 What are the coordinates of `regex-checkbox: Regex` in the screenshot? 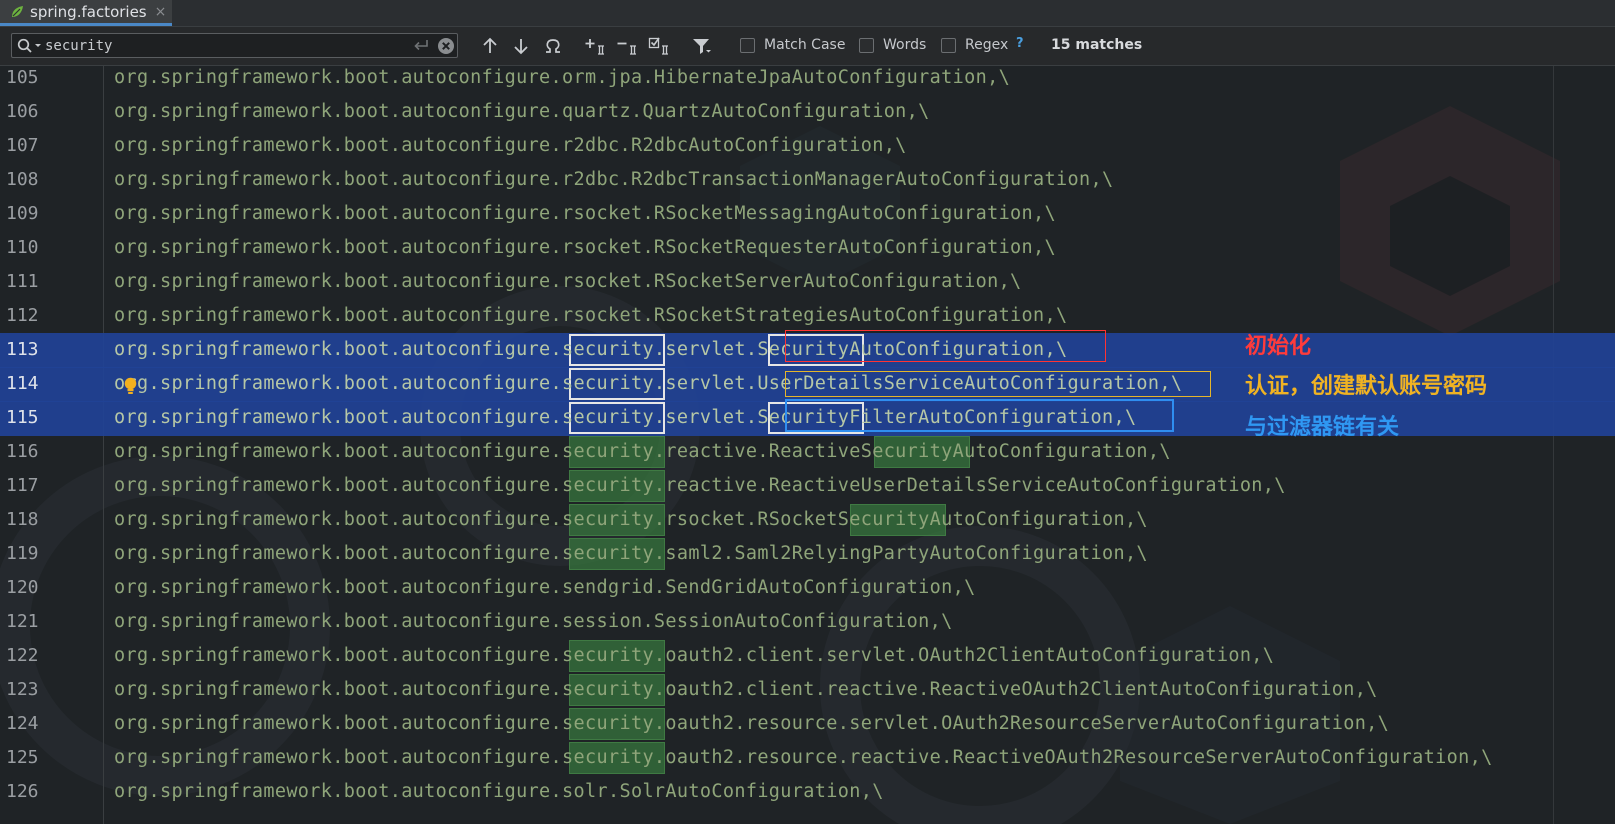 It's located at (974, 45).